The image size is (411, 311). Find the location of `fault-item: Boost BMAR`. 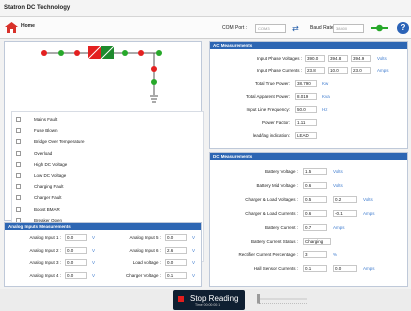

fault-item: Boost BMAR is located at coordinates (106, 210).